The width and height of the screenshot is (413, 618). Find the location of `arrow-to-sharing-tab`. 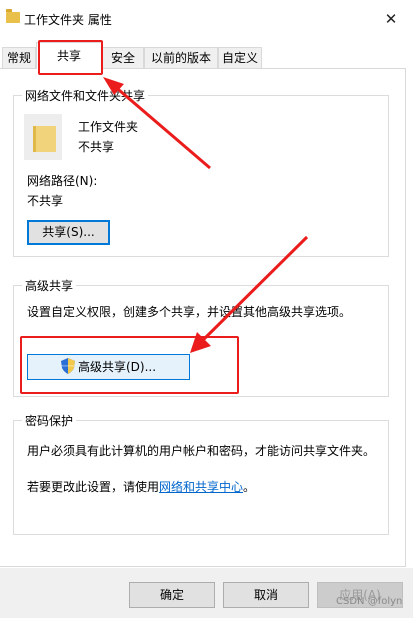

arrow-to-sharing-tab is located at coordinates (161, 126).